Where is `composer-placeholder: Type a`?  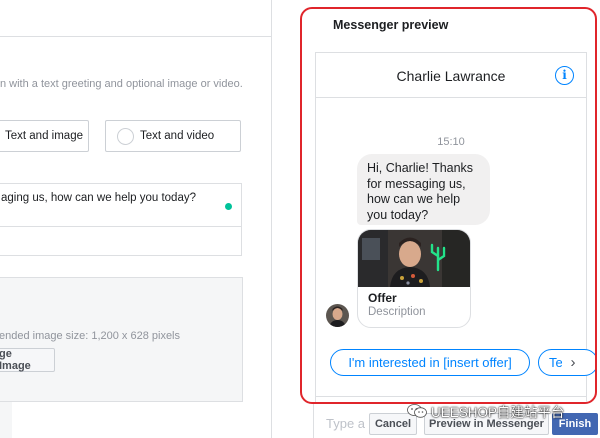
composer-placeholder: Type a is located at coordinates (346, 423).